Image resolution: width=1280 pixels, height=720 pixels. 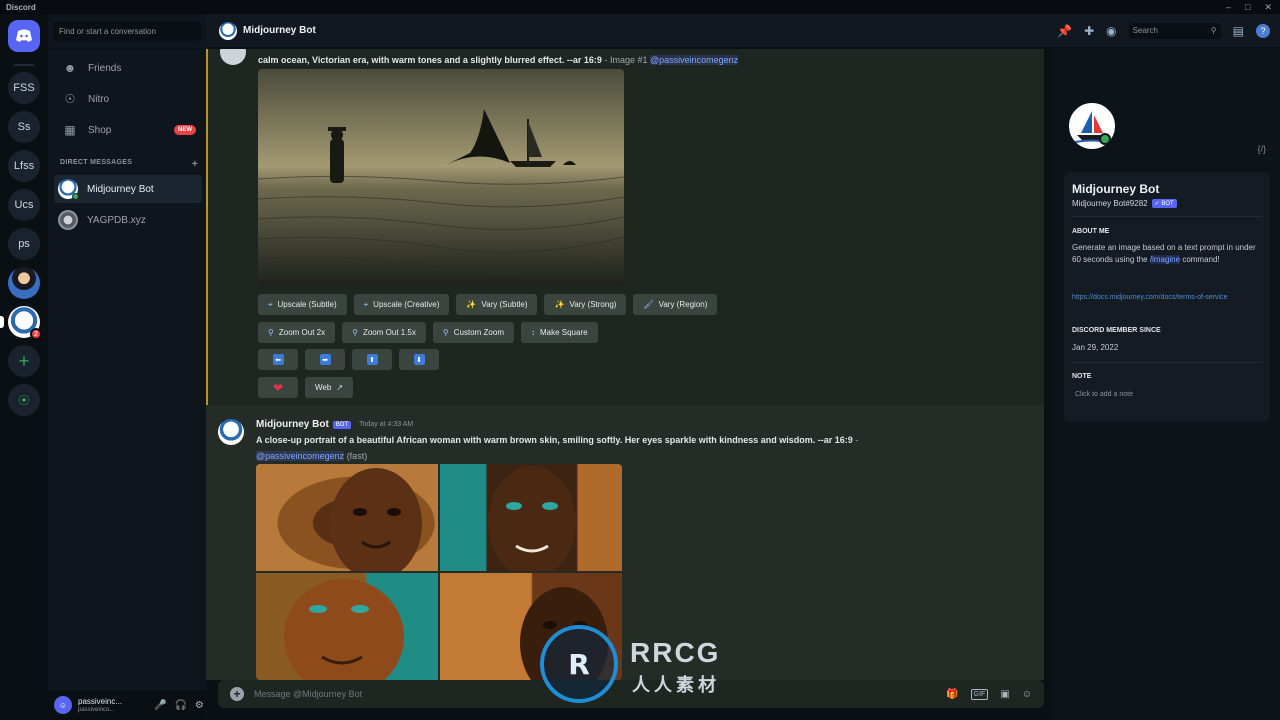 What do you see at coordinates (2, 322) in the screenshot?
I see `active-indicator` at bounding box center [2, 322].